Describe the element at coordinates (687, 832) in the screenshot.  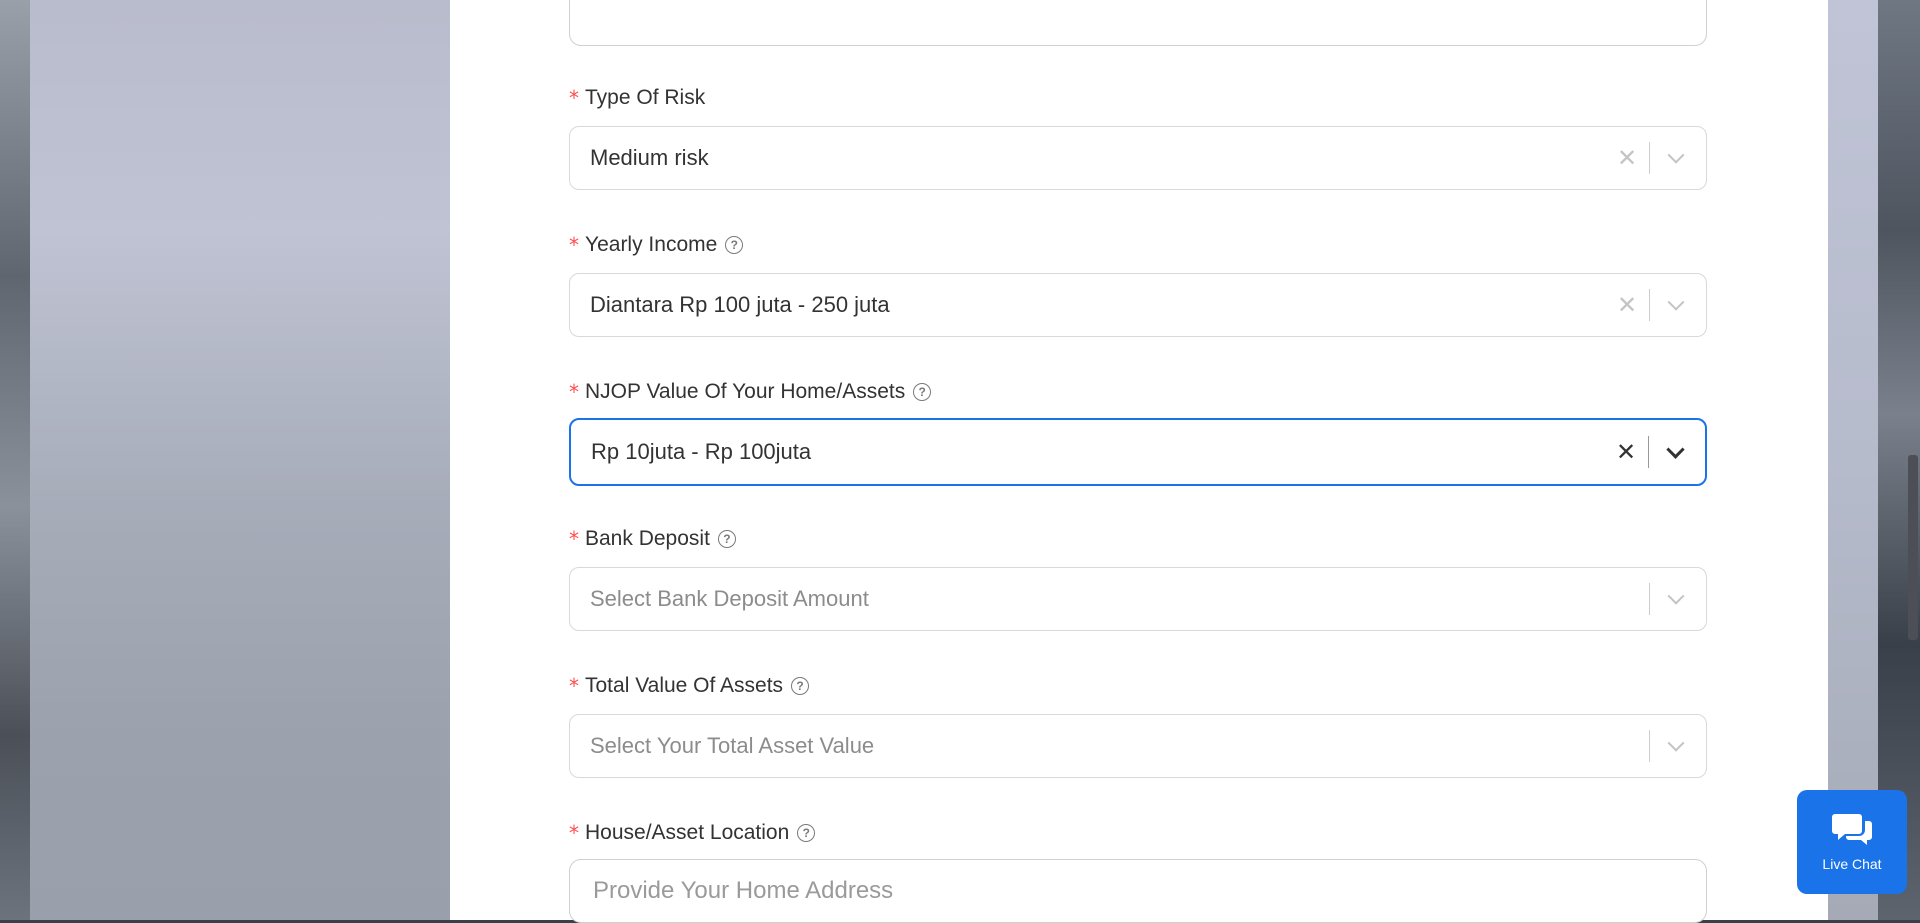
I see `field-label-text: House/Asset Location` at that location.